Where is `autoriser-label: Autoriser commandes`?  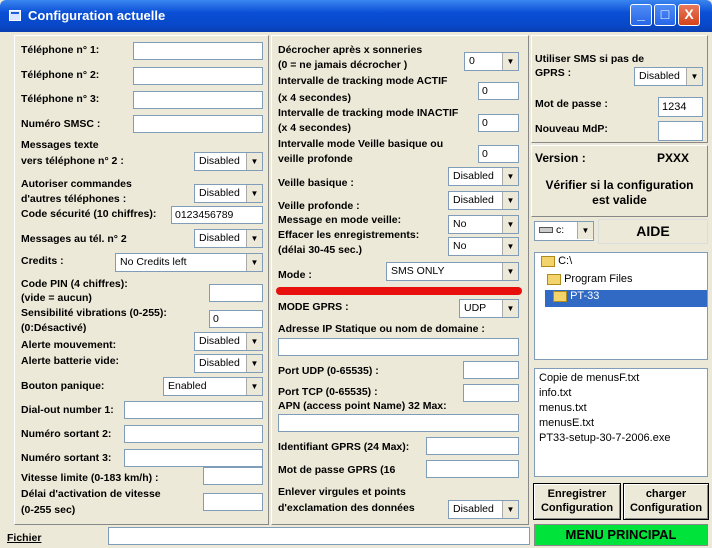 autoriser-label: Autoriser commandes is located at coordinates (76, 184).